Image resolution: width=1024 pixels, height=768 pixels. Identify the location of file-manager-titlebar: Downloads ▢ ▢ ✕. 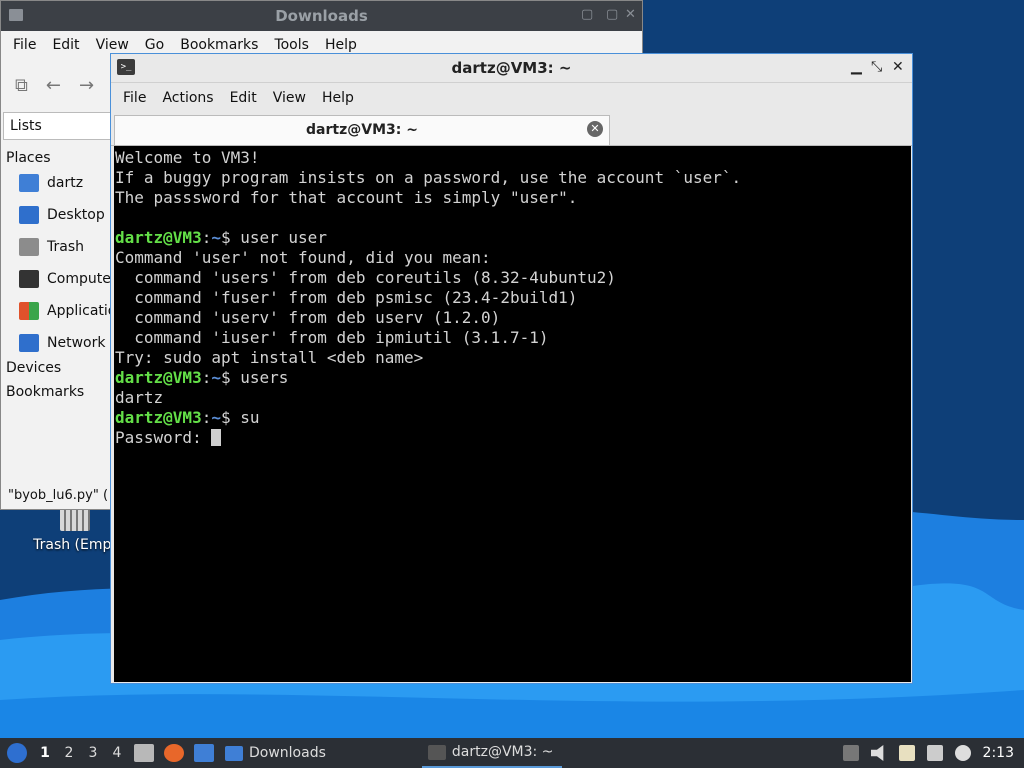
(321, 16).